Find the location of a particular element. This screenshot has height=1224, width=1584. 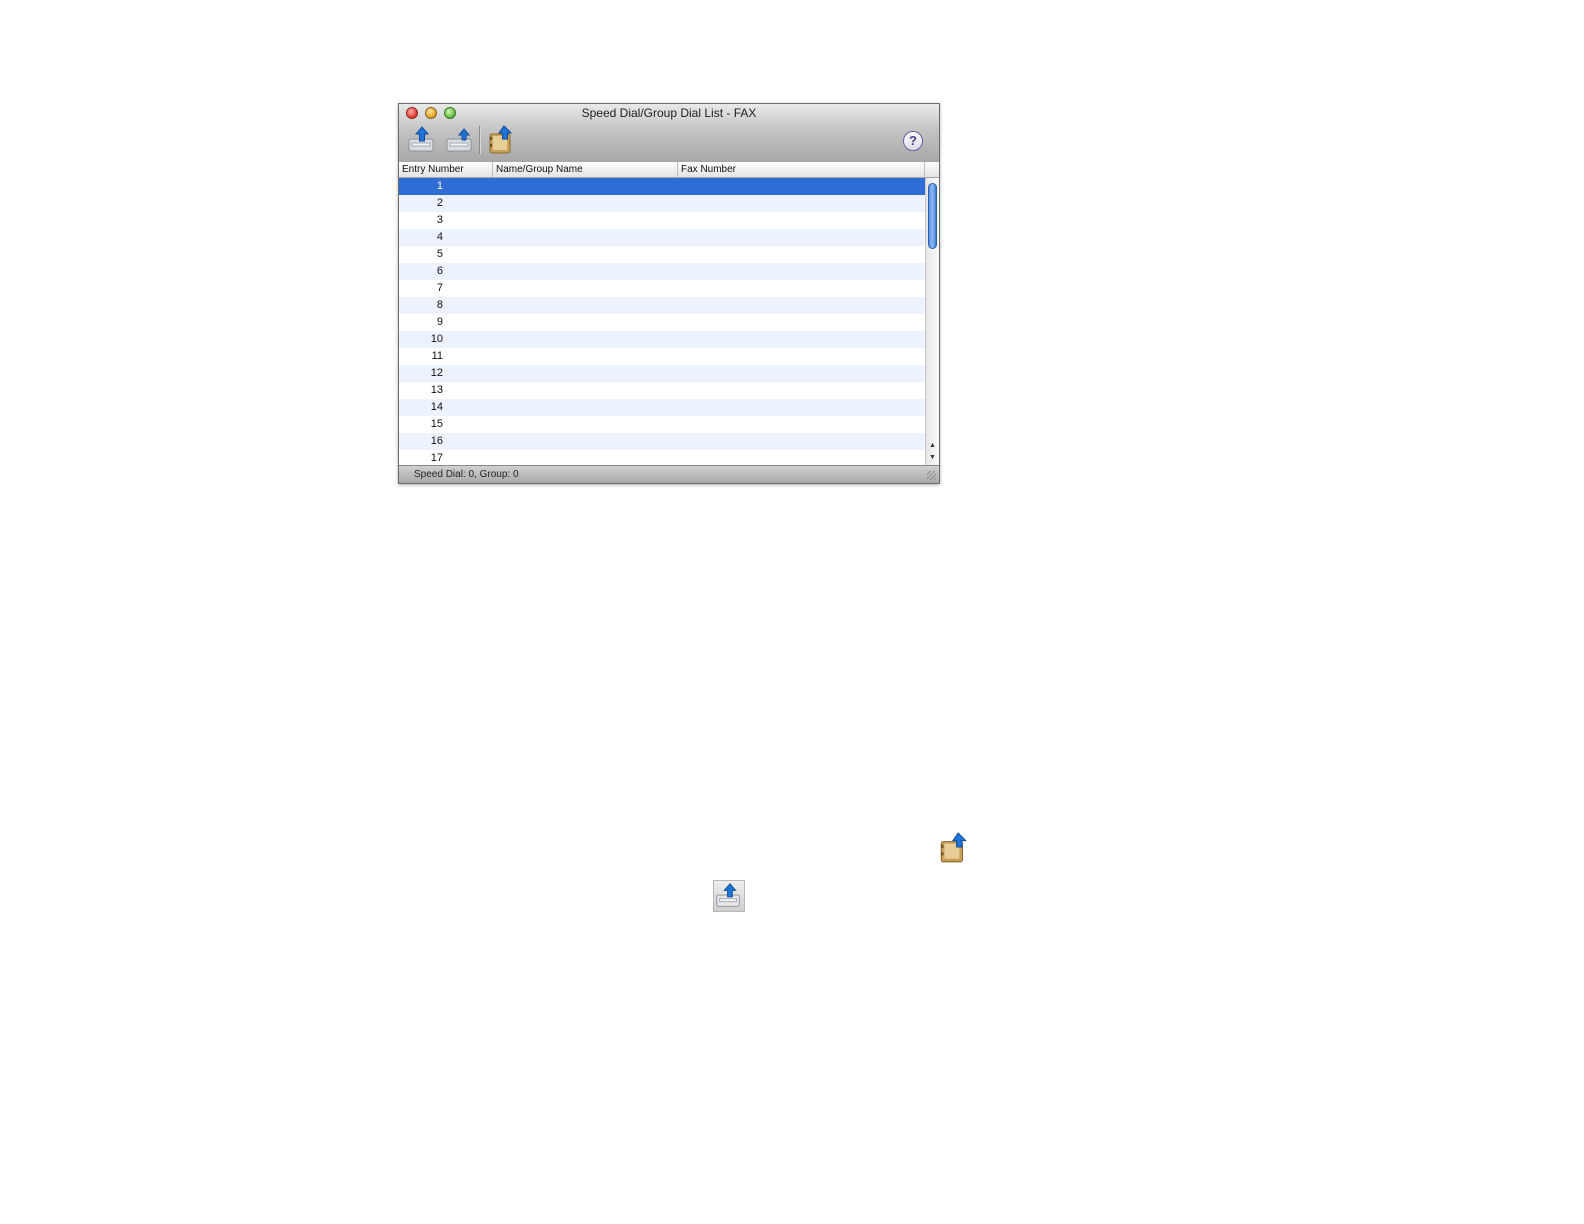

speed-dial-list: 1 2 3 4 5 6 7 8 9 10 11 12 13 14 15 16 17 is located at coordinates (662, 322).